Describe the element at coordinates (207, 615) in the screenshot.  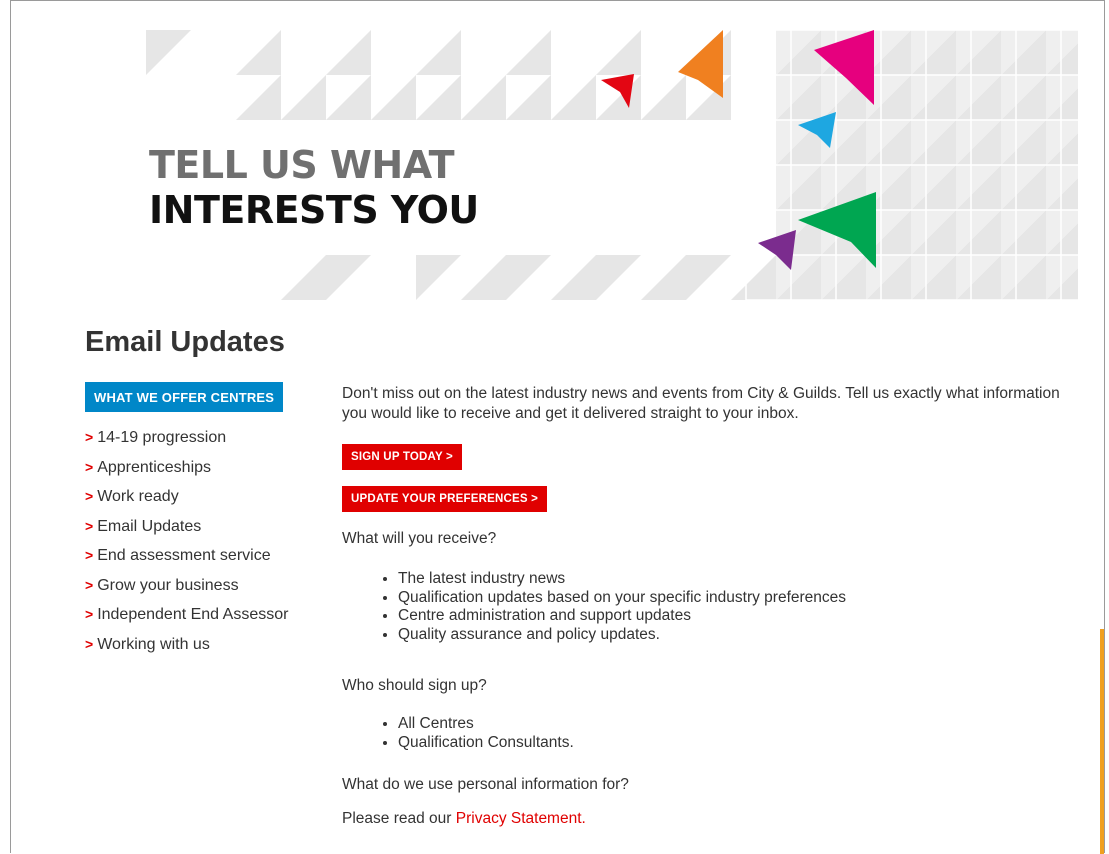
I see `sidebar-item-independent-end-assessor: > Independent End Assessor` at that location.